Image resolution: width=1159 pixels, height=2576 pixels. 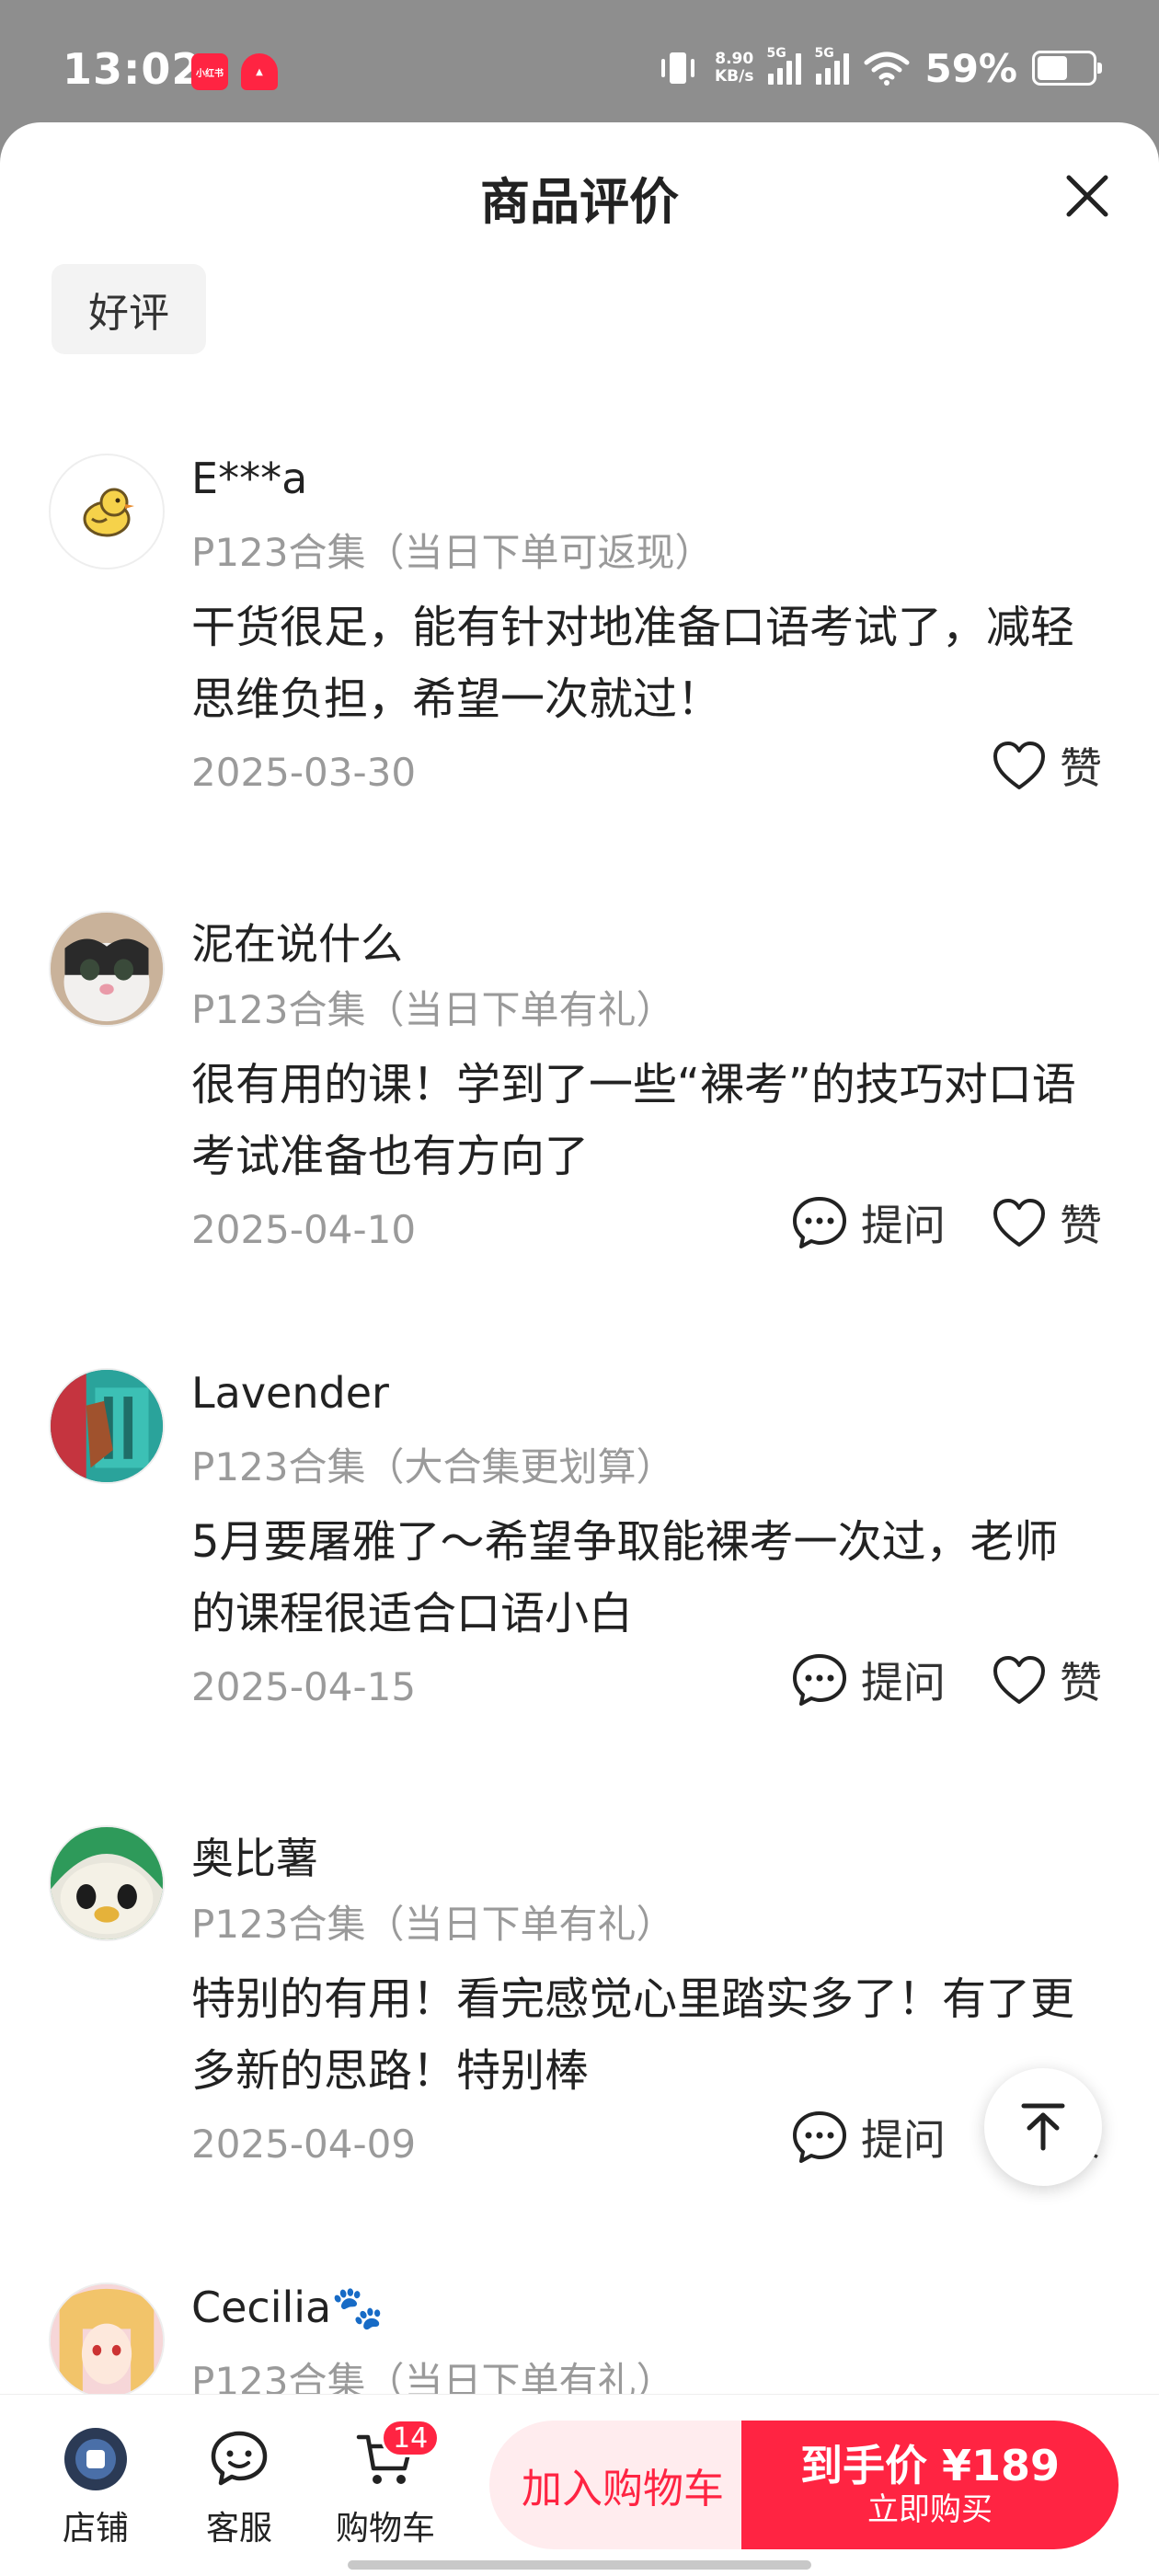 I want to click on status-bar: 13:02 小红书 ▲ 8.90 KB/s 5G 5G 59%, so click(x=579, y=62).